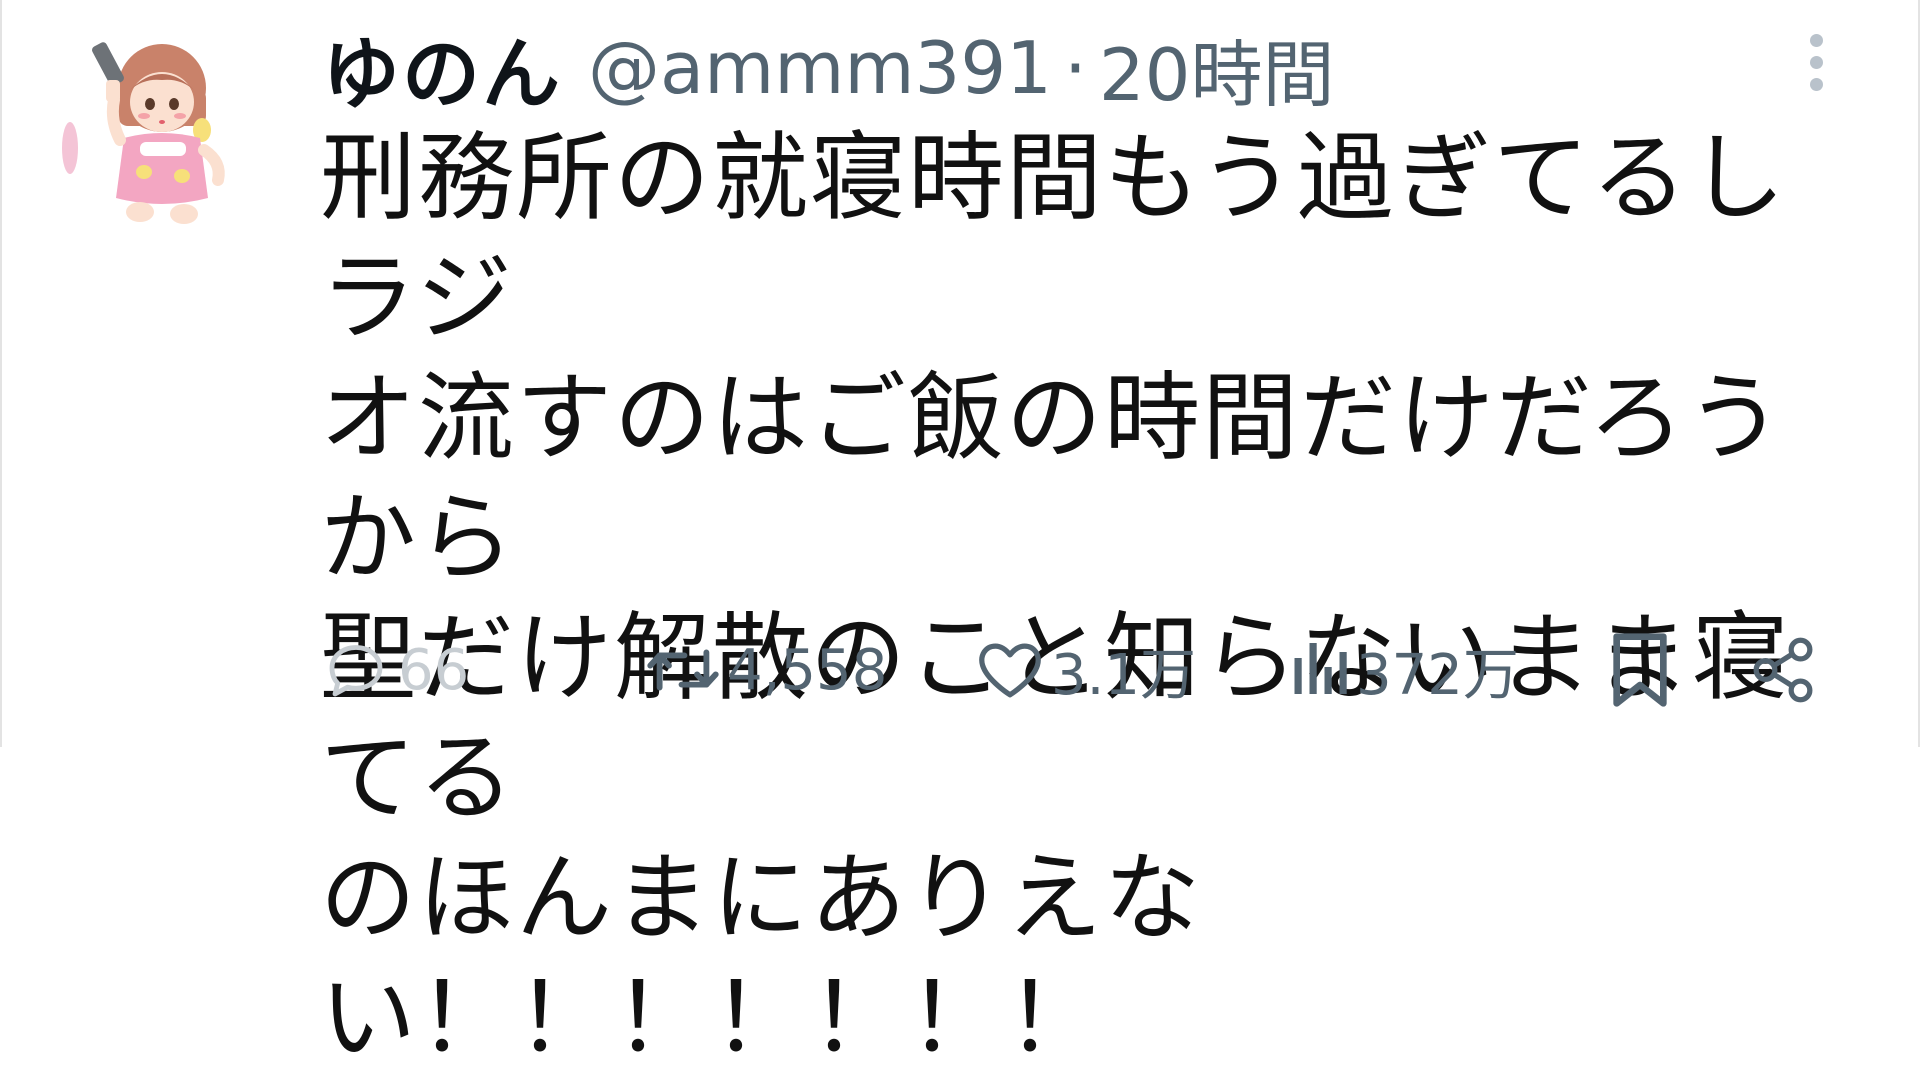 Image resolution: width=1920 pixels, height=1078 pixels. I want to click on share-button, so click(1783, 670).